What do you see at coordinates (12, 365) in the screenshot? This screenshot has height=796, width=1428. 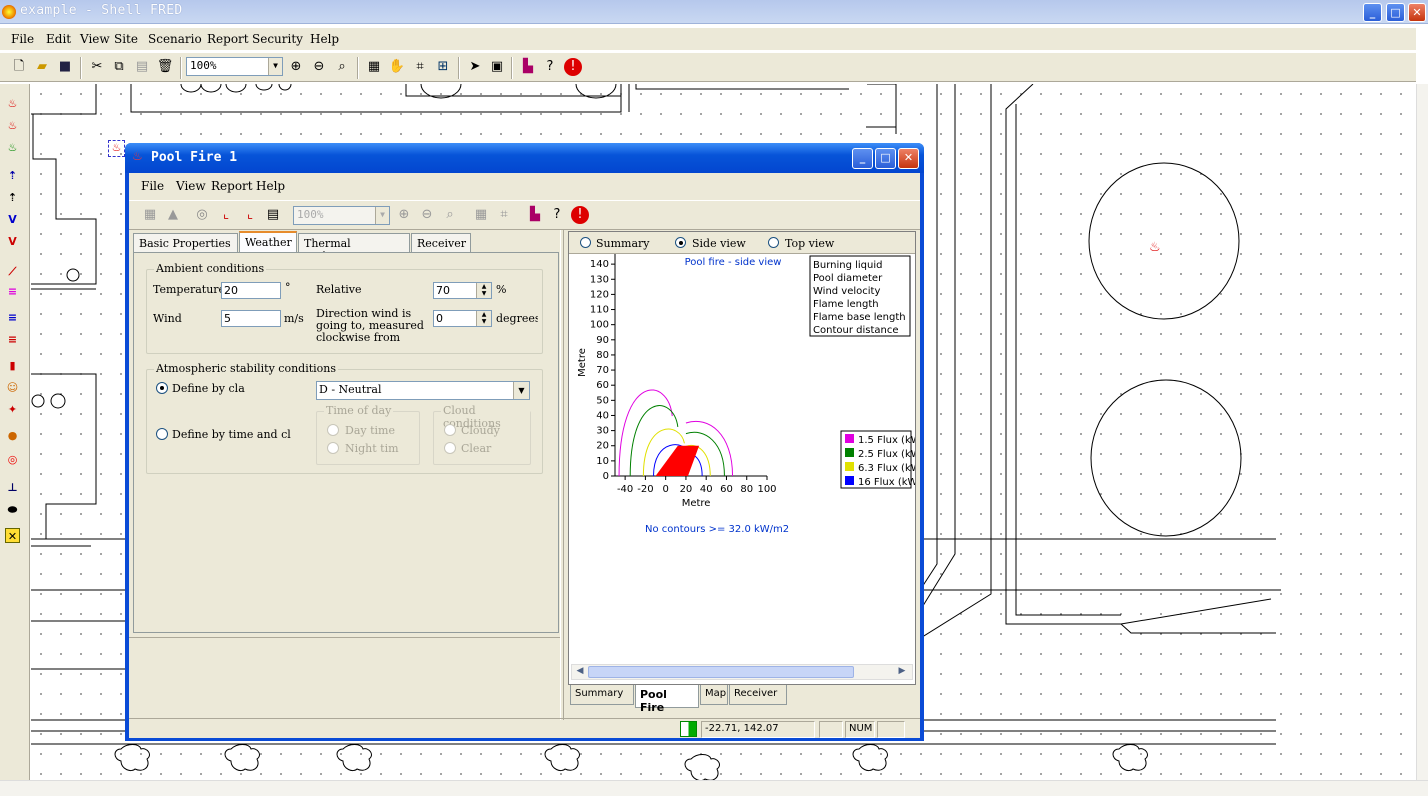 I see `tank-tool-icon: ▮` at bounding box center [12, 365].